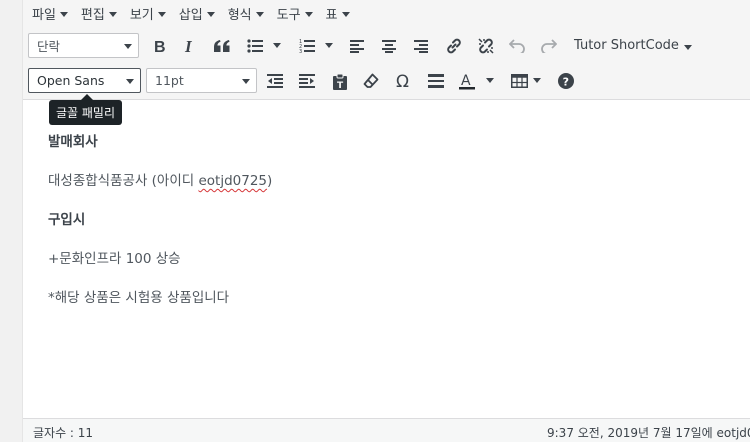 This screenshot has width=750, height=442. I want to click on paste-text-button: T, so click(340, 81).